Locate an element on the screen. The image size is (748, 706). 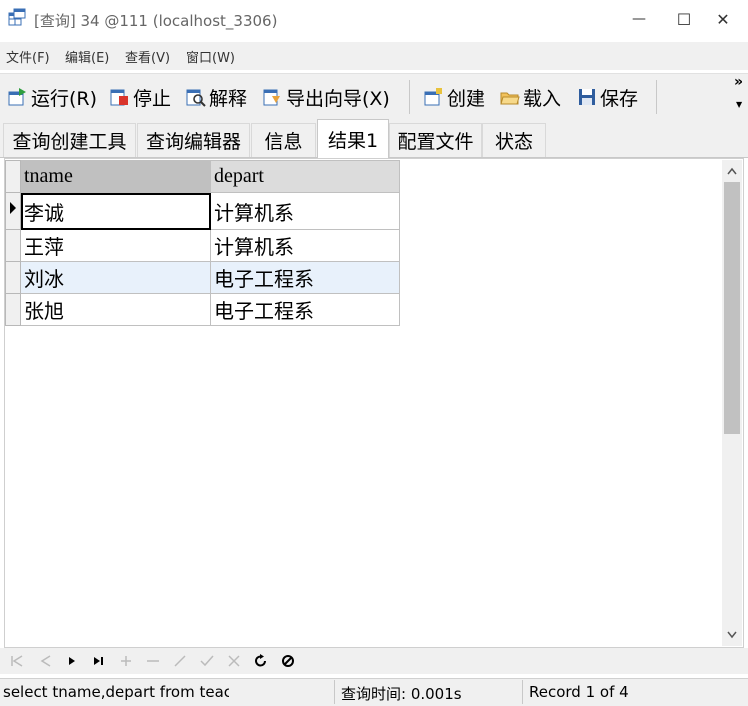
window-title: [查询] 34 @111 (localhost_3306) is located at coordinates (156, 21).